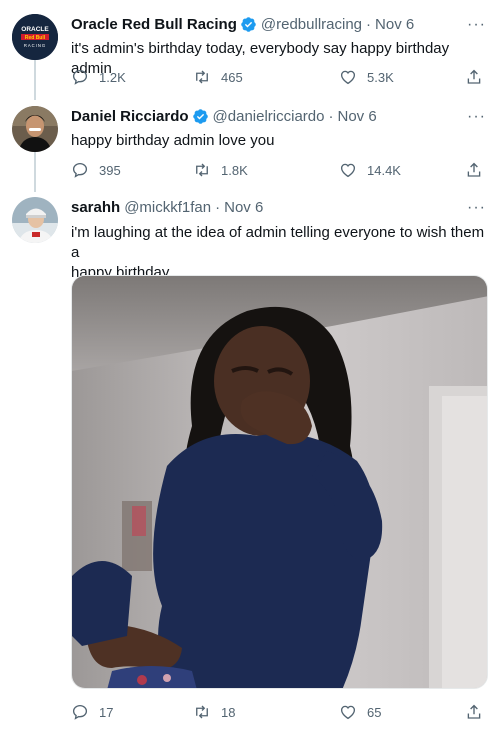 The image size is (500, 732). Describe the element at coordinates (384, 170) in the screenshot. I see `like-count: 14.4K` at that location.